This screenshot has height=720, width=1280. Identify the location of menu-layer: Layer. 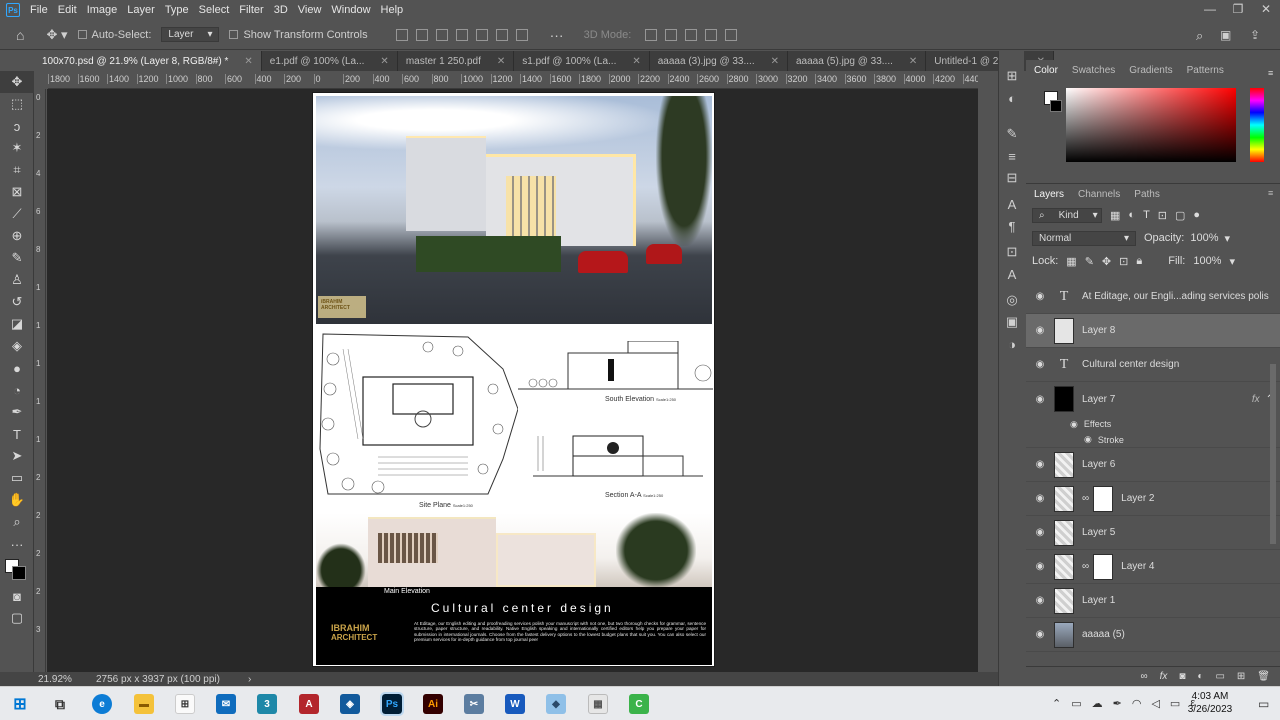
(145, 10).